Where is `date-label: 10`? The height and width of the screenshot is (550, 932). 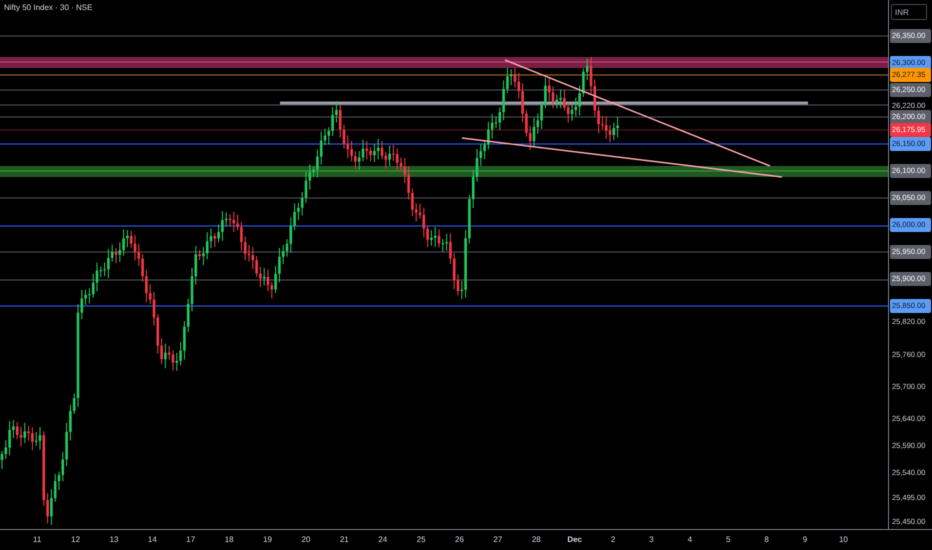 date-label: 10 is located at coordinates (843, 540).